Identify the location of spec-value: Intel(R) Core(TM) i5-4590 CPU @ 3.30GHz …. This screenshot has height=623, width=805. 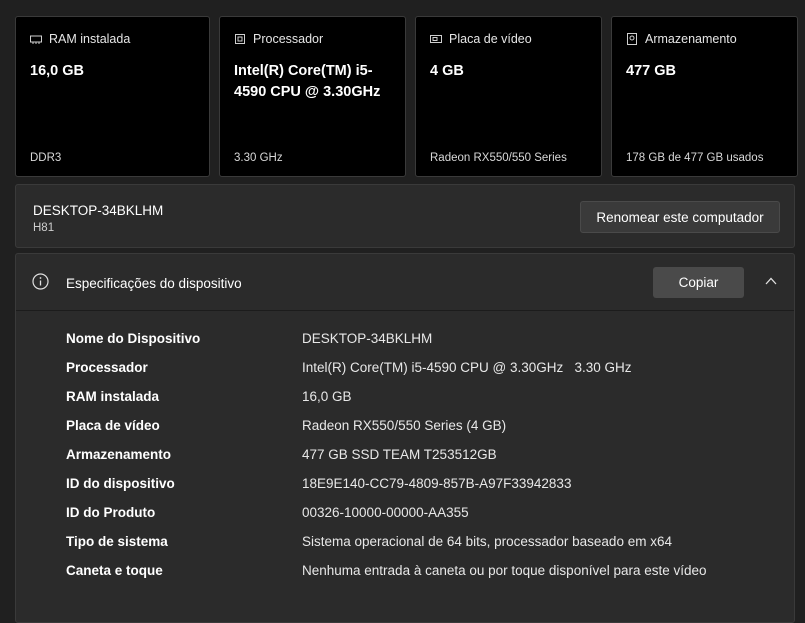
(467, 367).